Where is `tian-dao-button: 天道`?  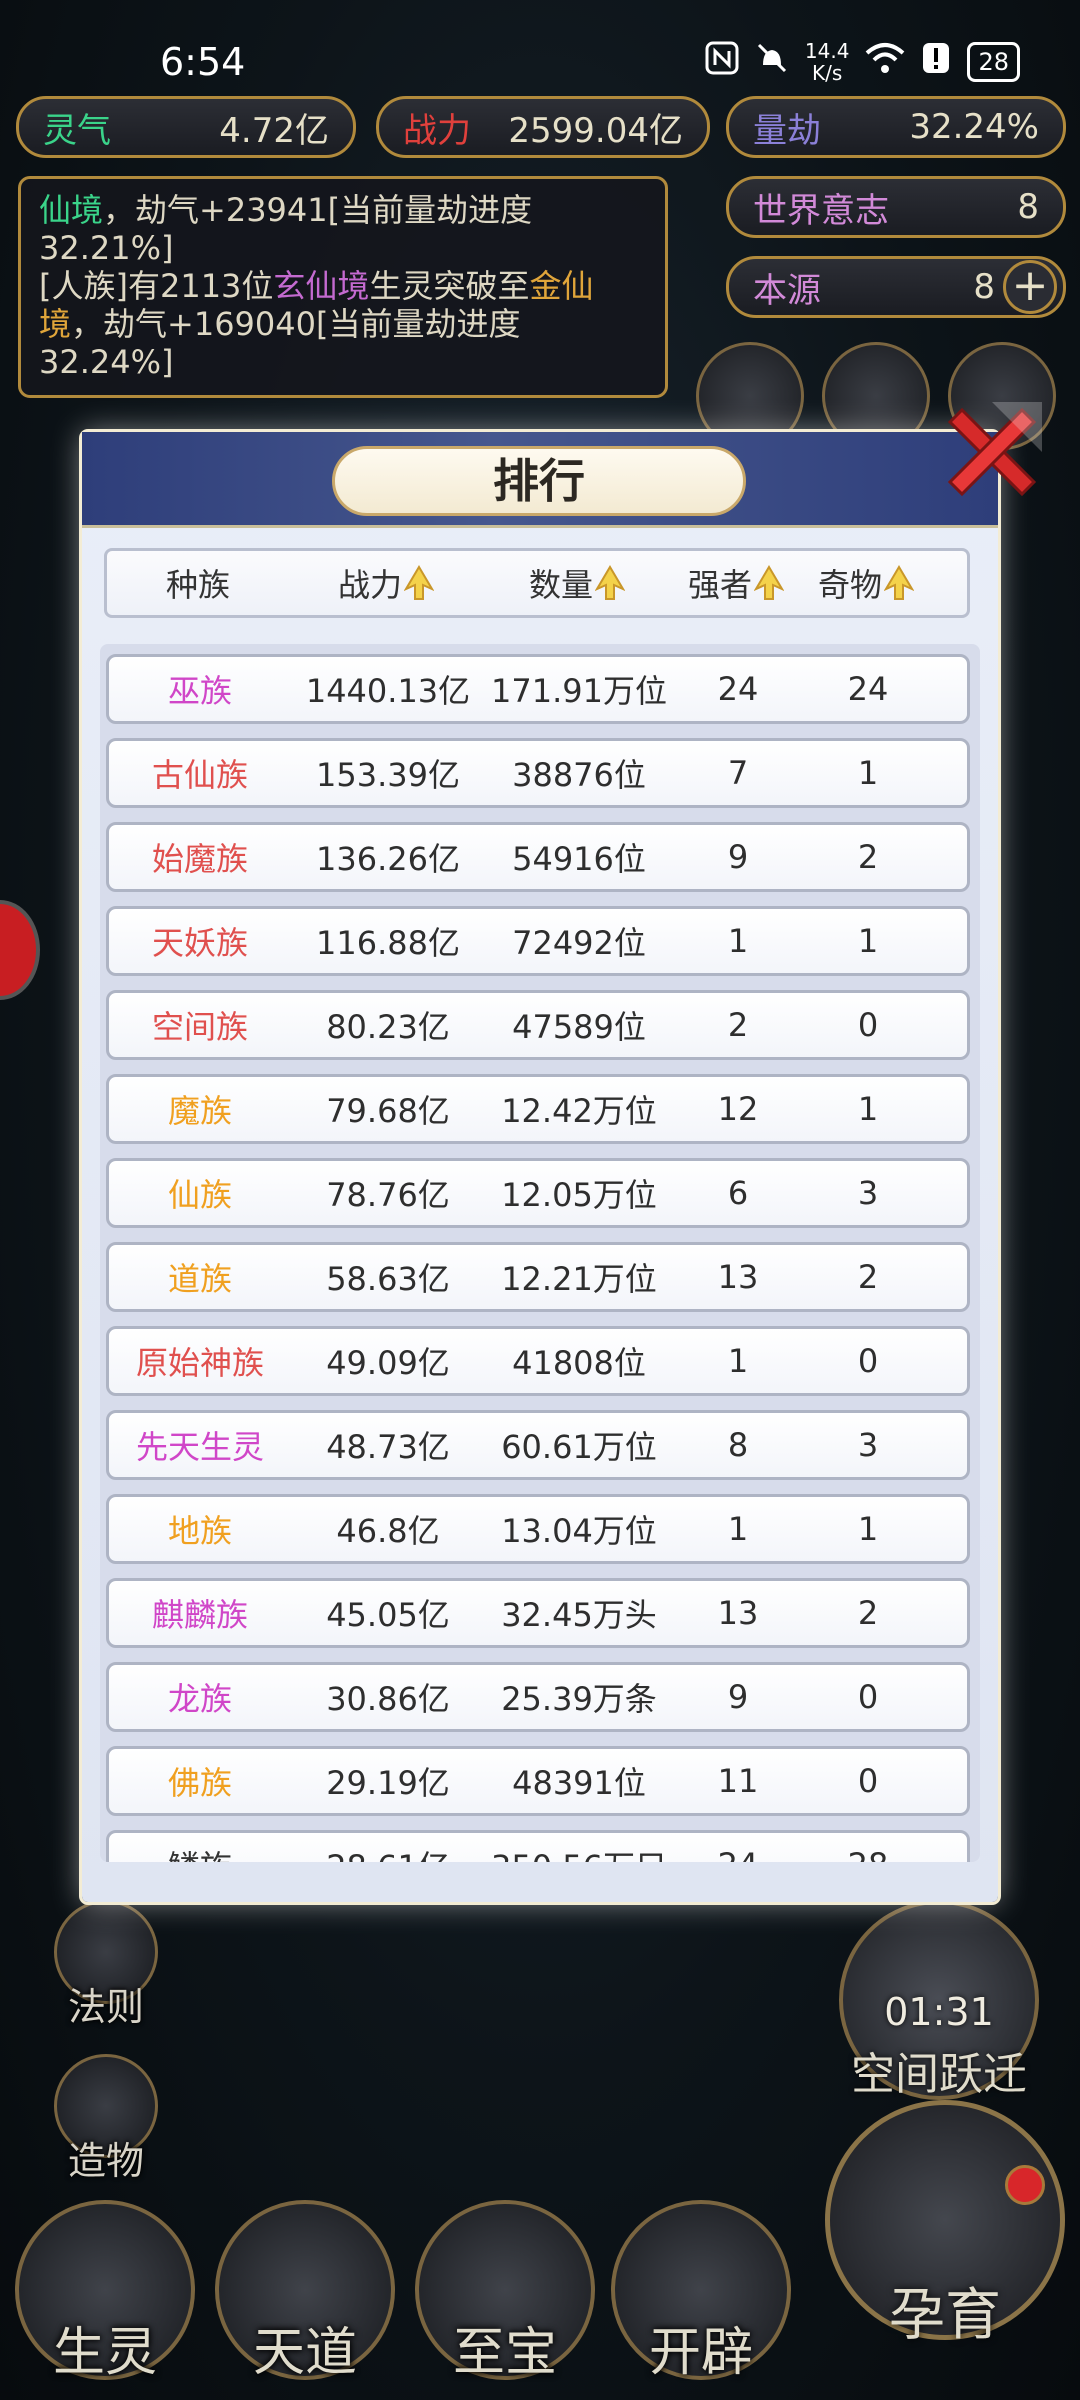
tian-dao-button: 天道 is located at coordinates (305, 2300).